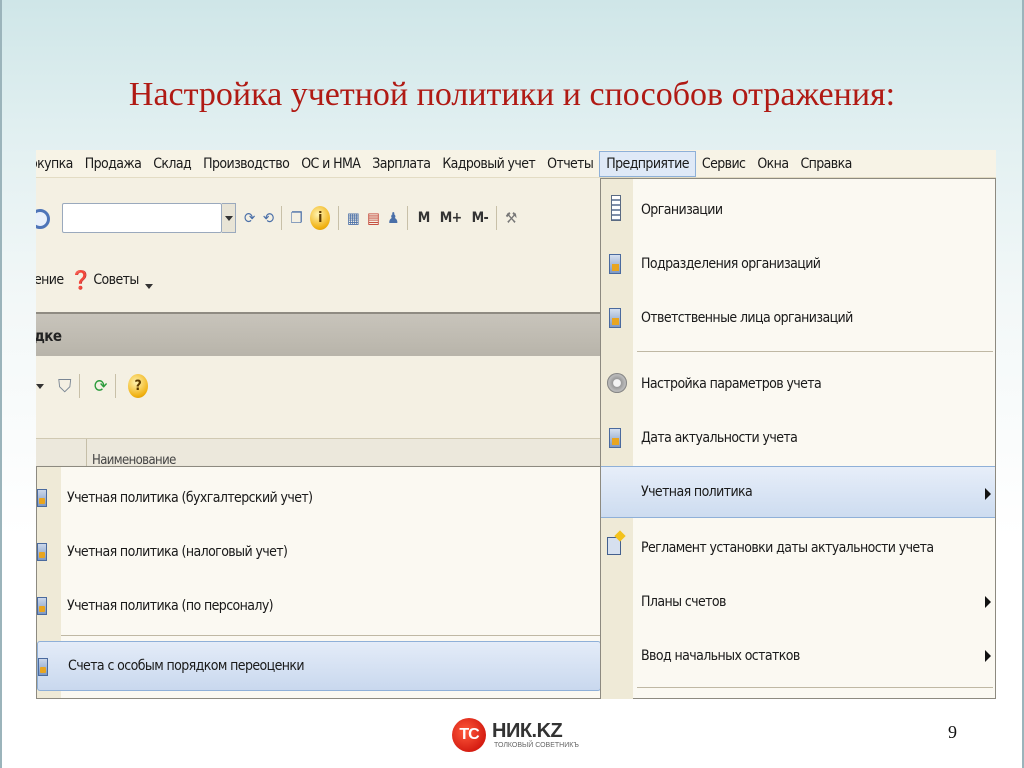 The height and width of the screenshot is (768, 1024). I want to click on menu-item-label: Учетная политика, so click(697, 492).